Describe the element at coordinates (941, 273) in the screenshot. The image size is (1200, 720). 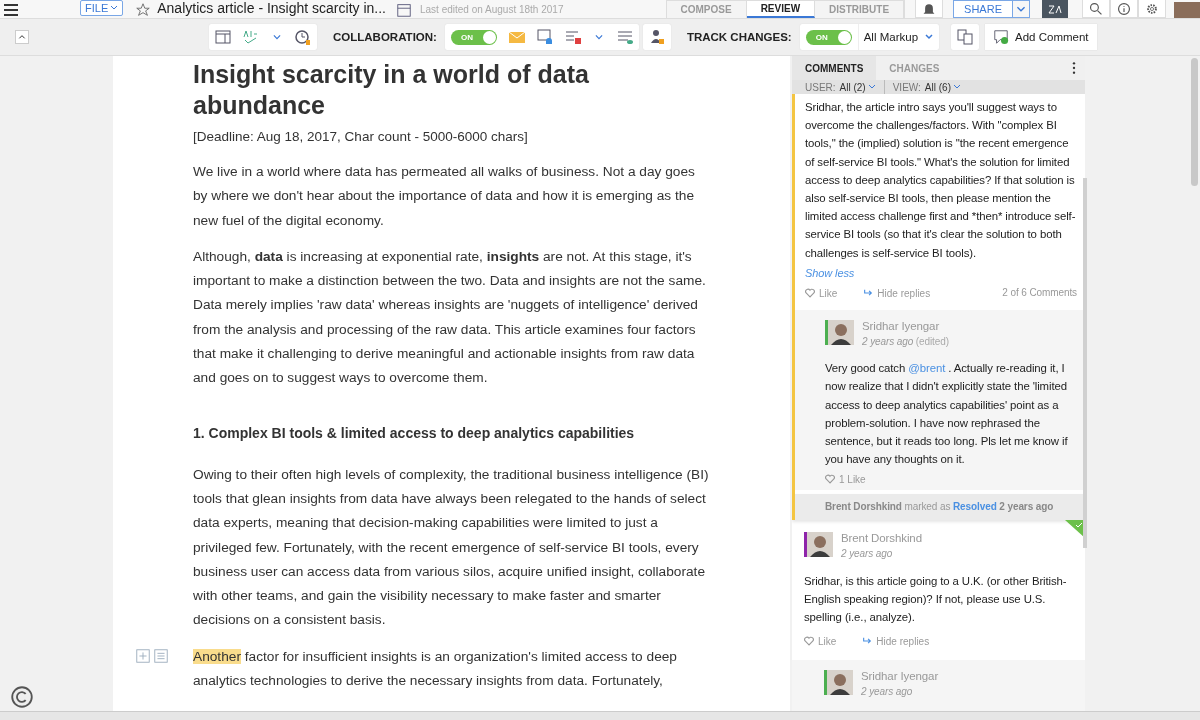
I see `show-less-link: Show less` at that location.